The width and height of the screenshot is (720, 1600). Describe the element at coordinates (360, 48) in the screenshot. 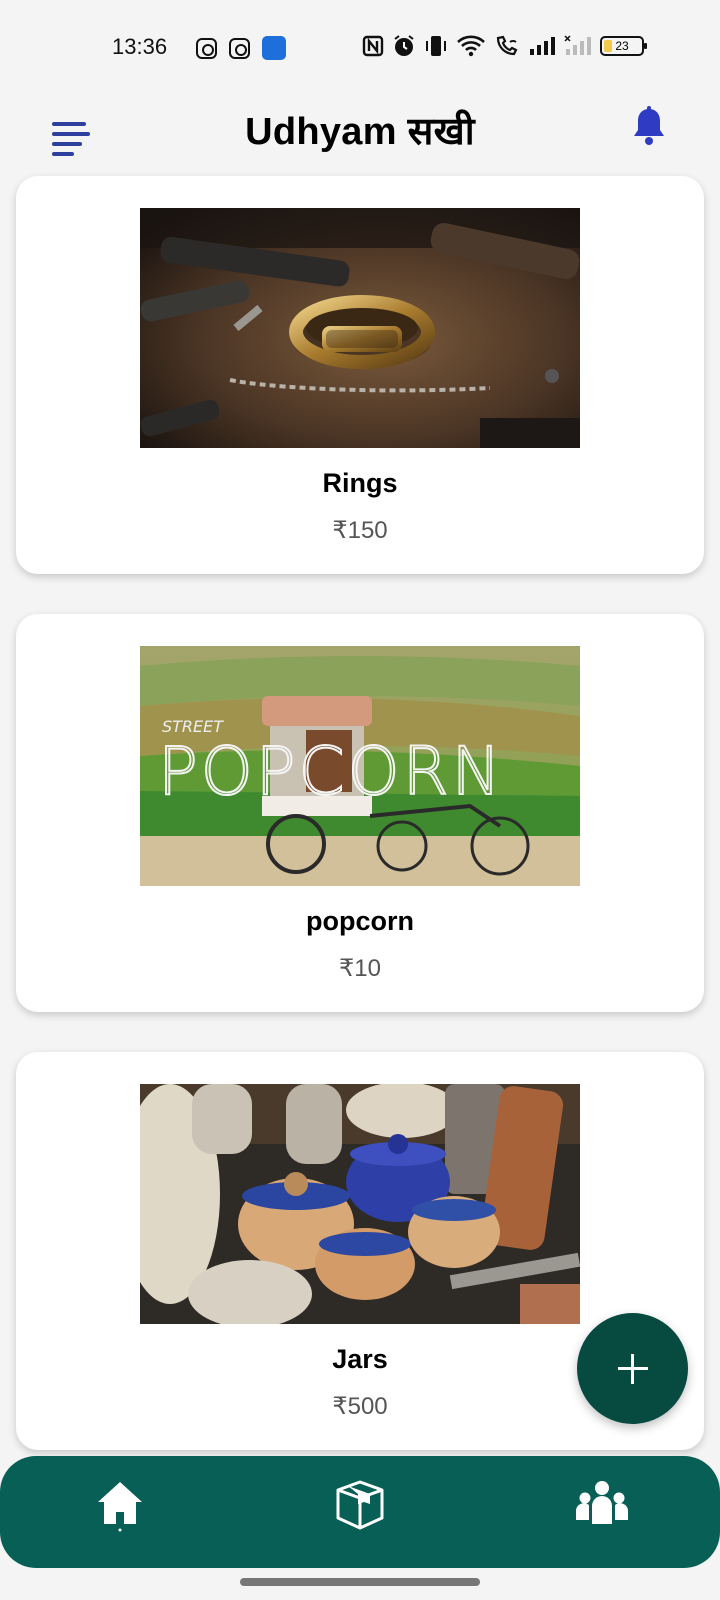

I see `status-bar: 13:36 23` at that location.